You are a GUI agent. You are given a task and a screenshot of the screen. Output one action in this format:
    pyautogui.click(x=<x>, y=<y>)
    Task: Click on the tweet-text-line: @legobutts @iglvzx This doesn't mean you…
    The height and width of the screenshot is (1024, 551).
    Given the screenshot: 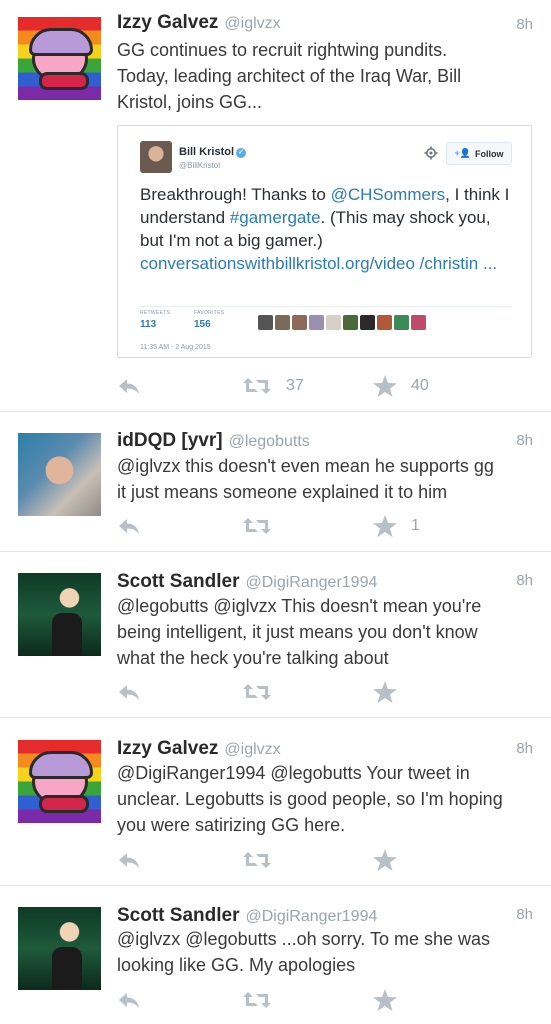 What is the action you would take?
    pyautogui.click(x=299, y=606)
    